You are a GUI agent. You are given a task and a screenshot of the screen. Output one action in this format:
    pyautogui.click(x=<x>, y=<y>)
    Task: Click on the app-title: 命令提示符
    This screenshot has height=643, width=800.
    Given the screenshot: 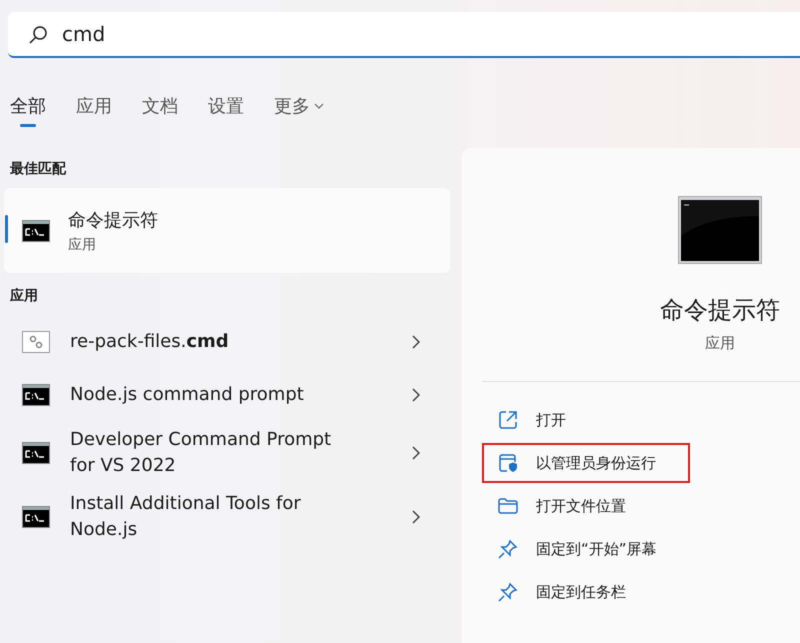 What is the action you would take?
    pyautogui.click(x=113, y=220)
    